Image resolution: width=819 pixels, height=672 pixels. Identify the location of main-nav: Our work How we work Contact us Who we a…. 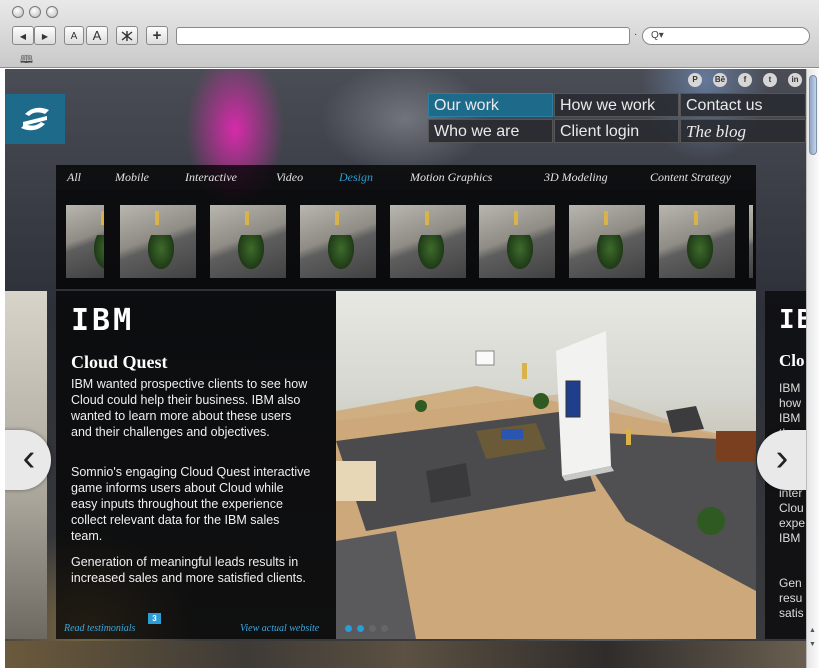
(617, 118).